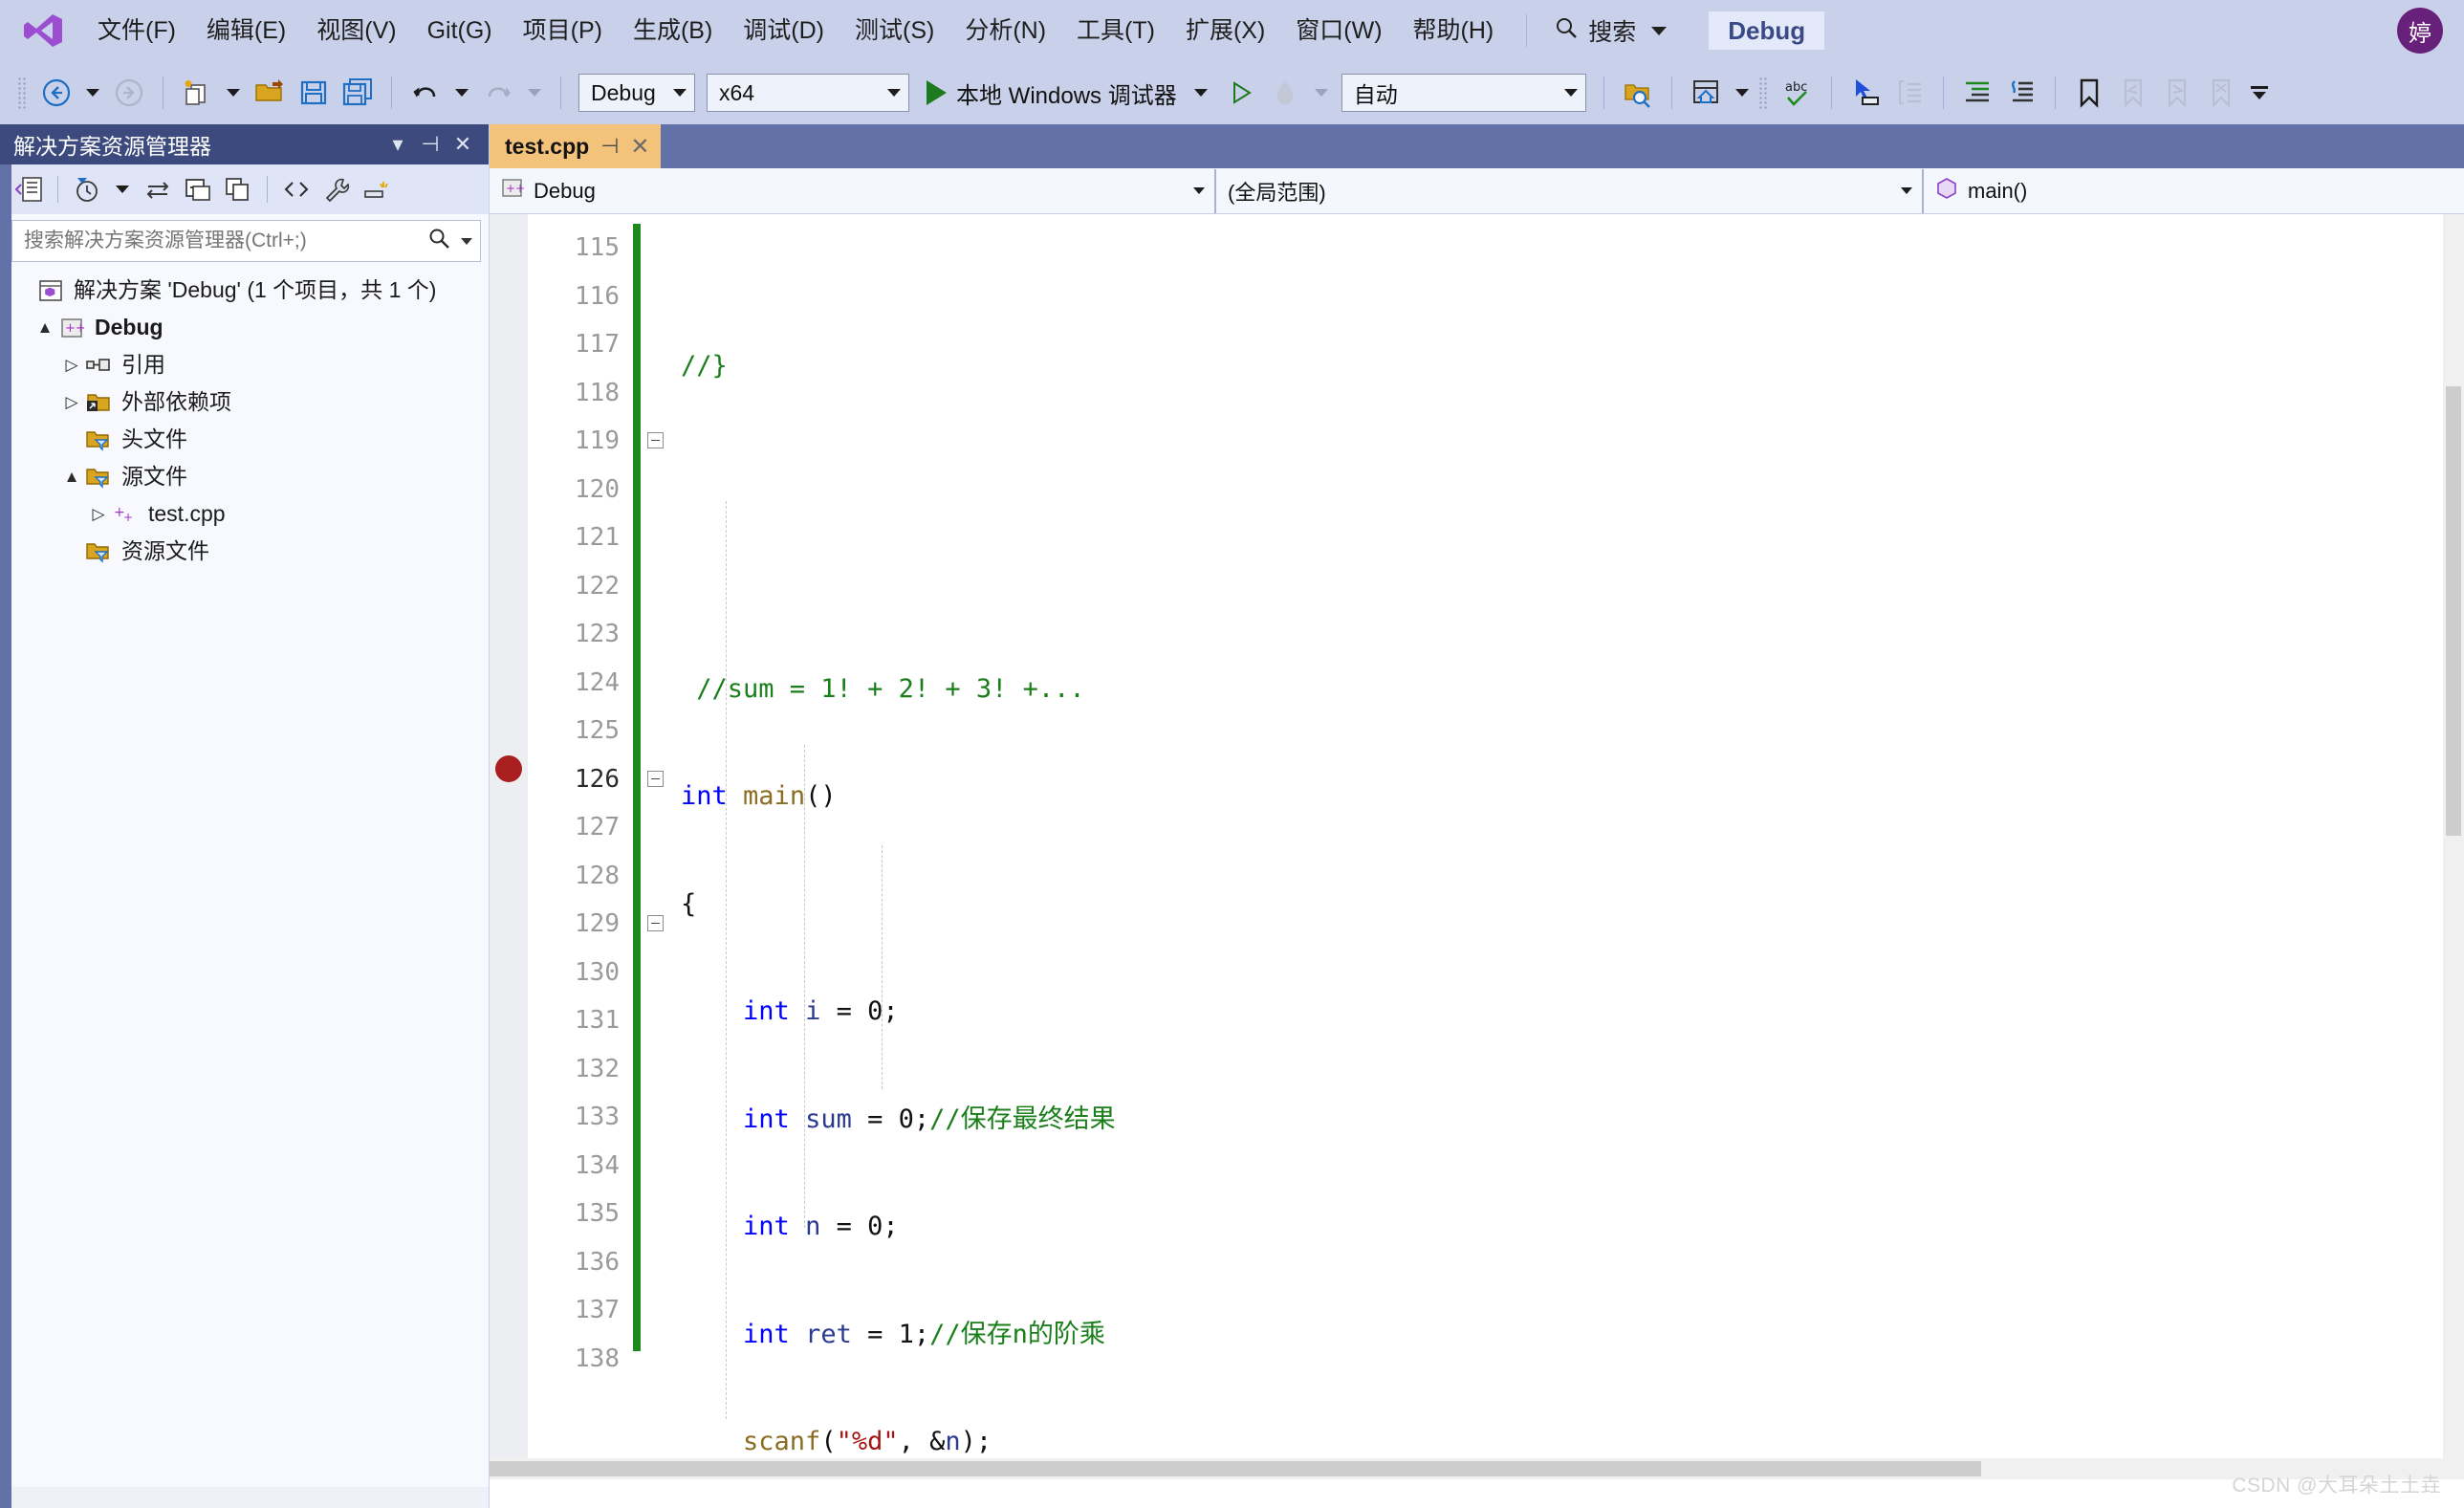 The image size is (2464, 1508). I want to click on tree-item-header-files: 头文件, so click(244, 439).